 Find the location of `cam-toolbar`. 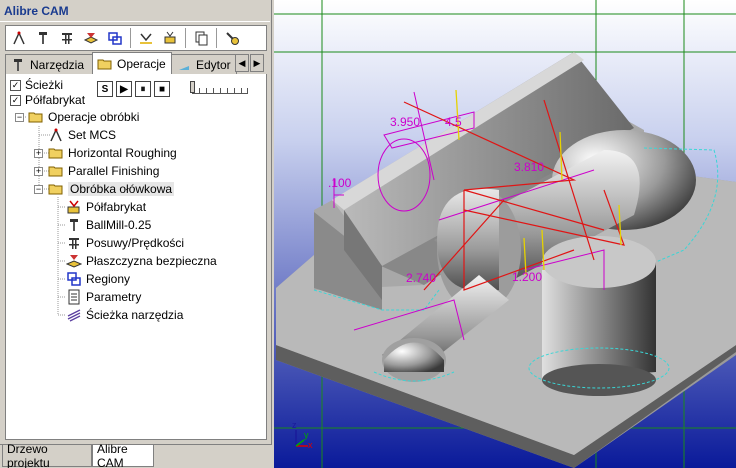

cam-toolbar is located at coordinates (136, 38).